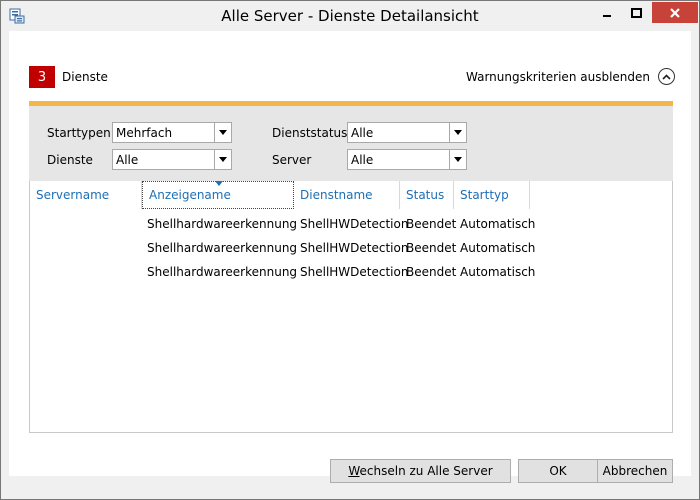 The height and width of the screenshot is (500, 700). What do you see at coordinates (407, 132) in the screenshot?
I see `dienststatus-dropdown: Alle` at bounding box center [407, 132].